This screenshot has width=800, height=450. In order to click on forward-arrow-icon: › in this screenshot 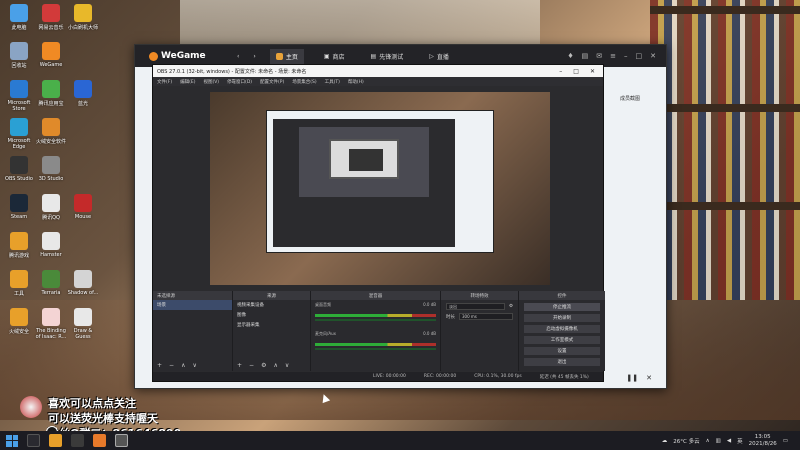, I will do `click(254, 56)`.